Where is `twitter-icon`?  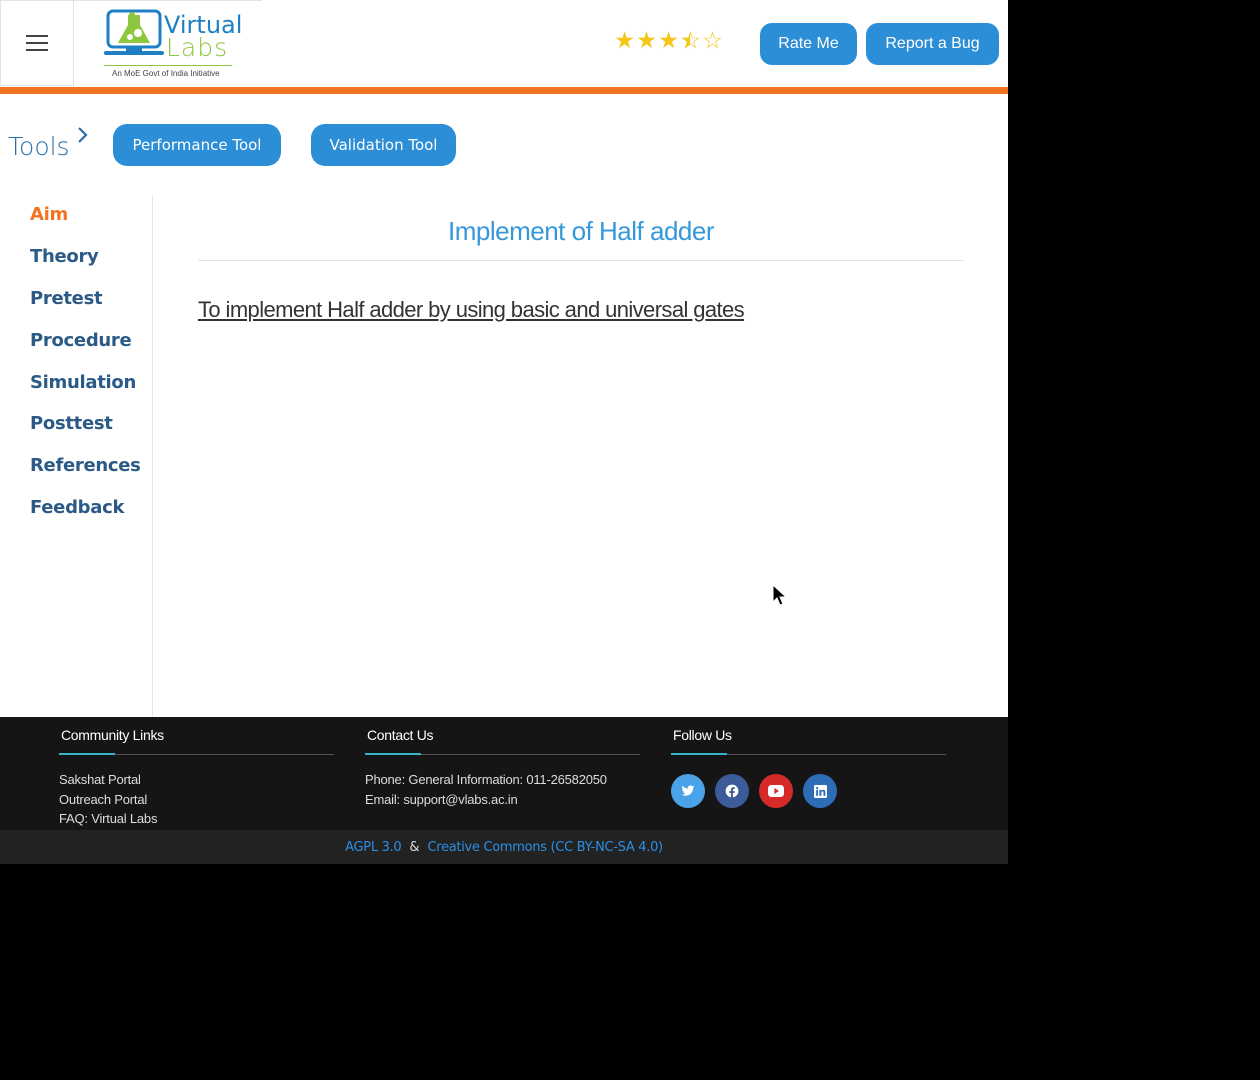
twitter-icon is located at coordinates (688, 791).